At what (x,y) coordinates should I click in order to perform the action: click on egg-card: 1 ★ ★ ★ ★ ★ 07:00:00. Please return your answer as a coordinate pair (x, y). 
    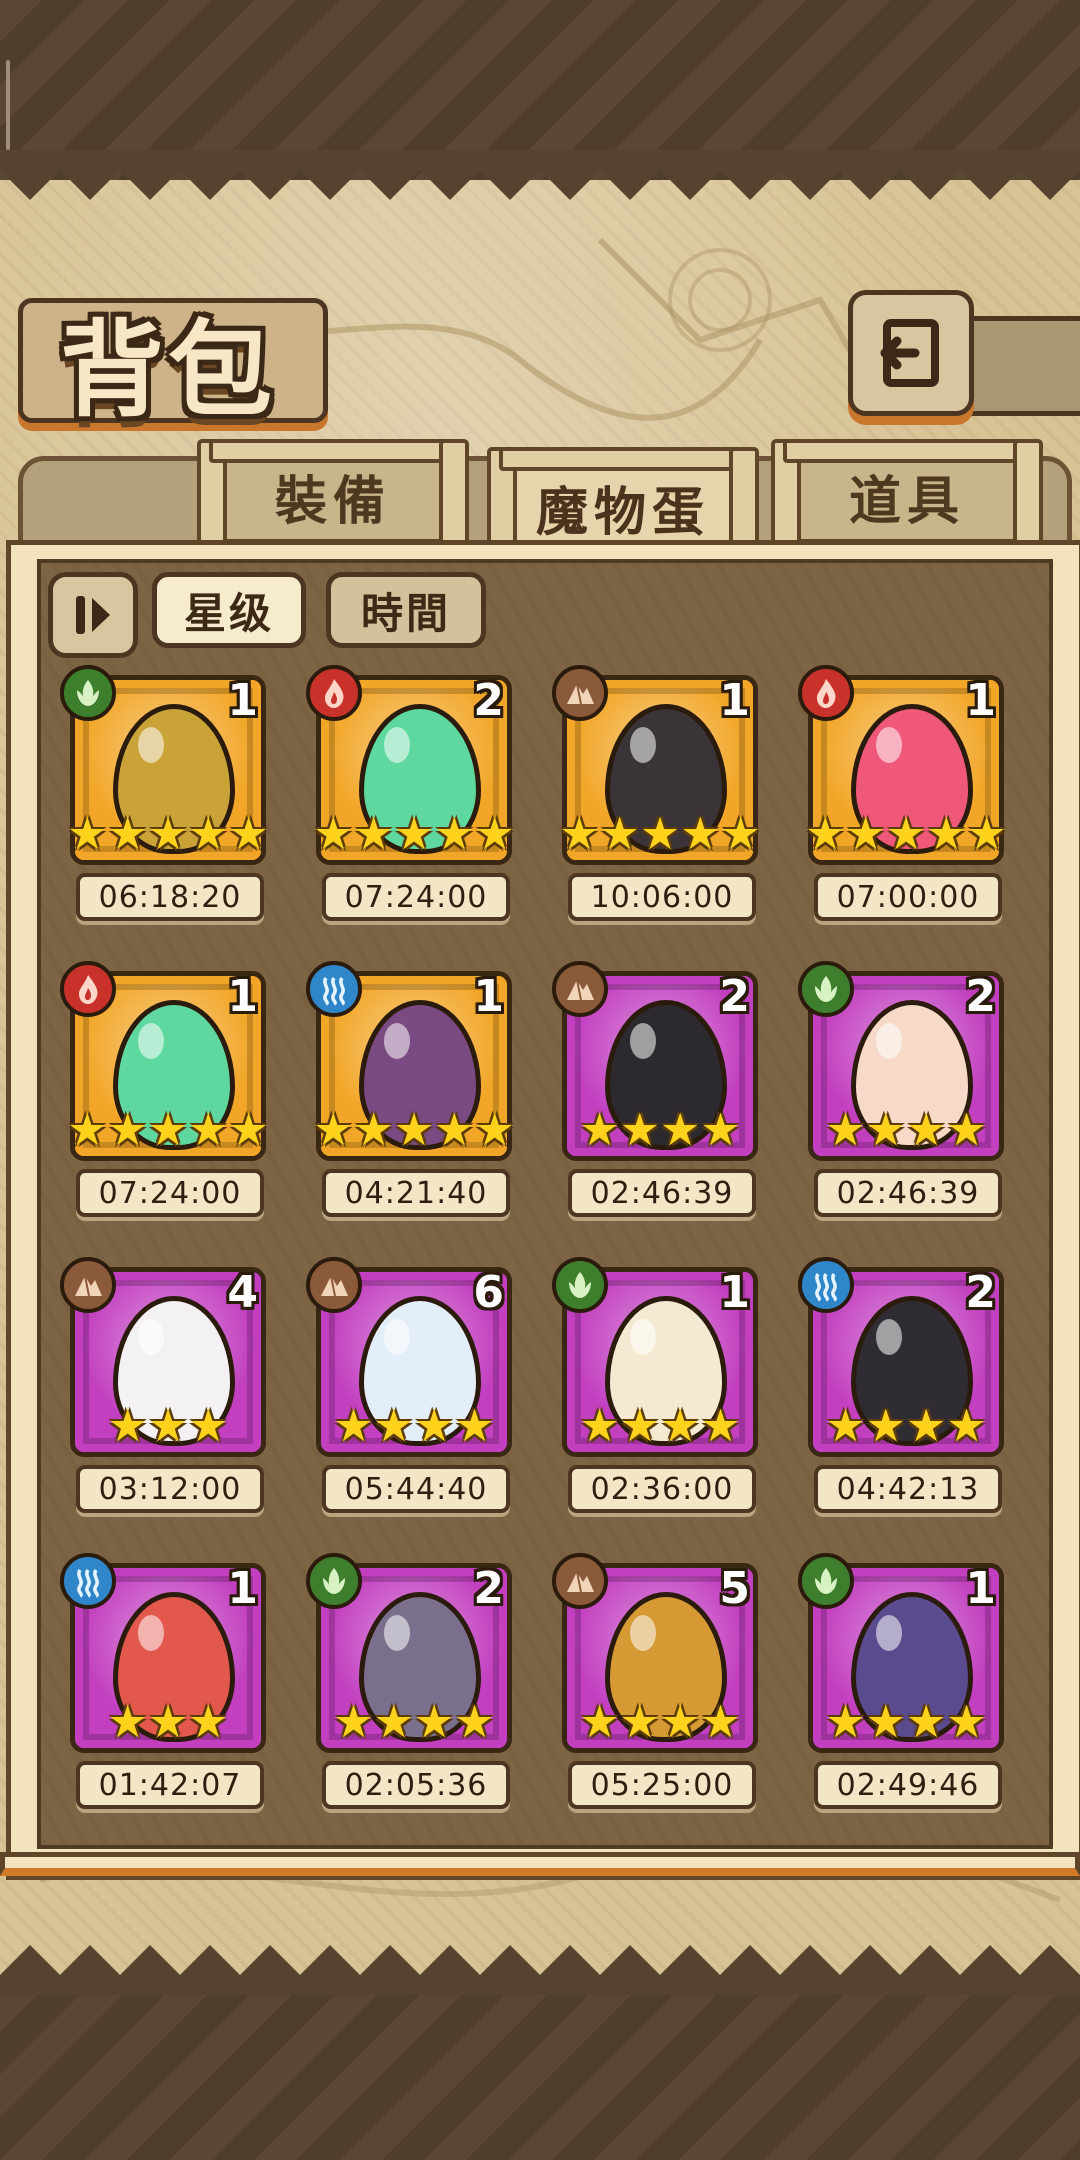
    Looking at the image, I should click on (903, 810).